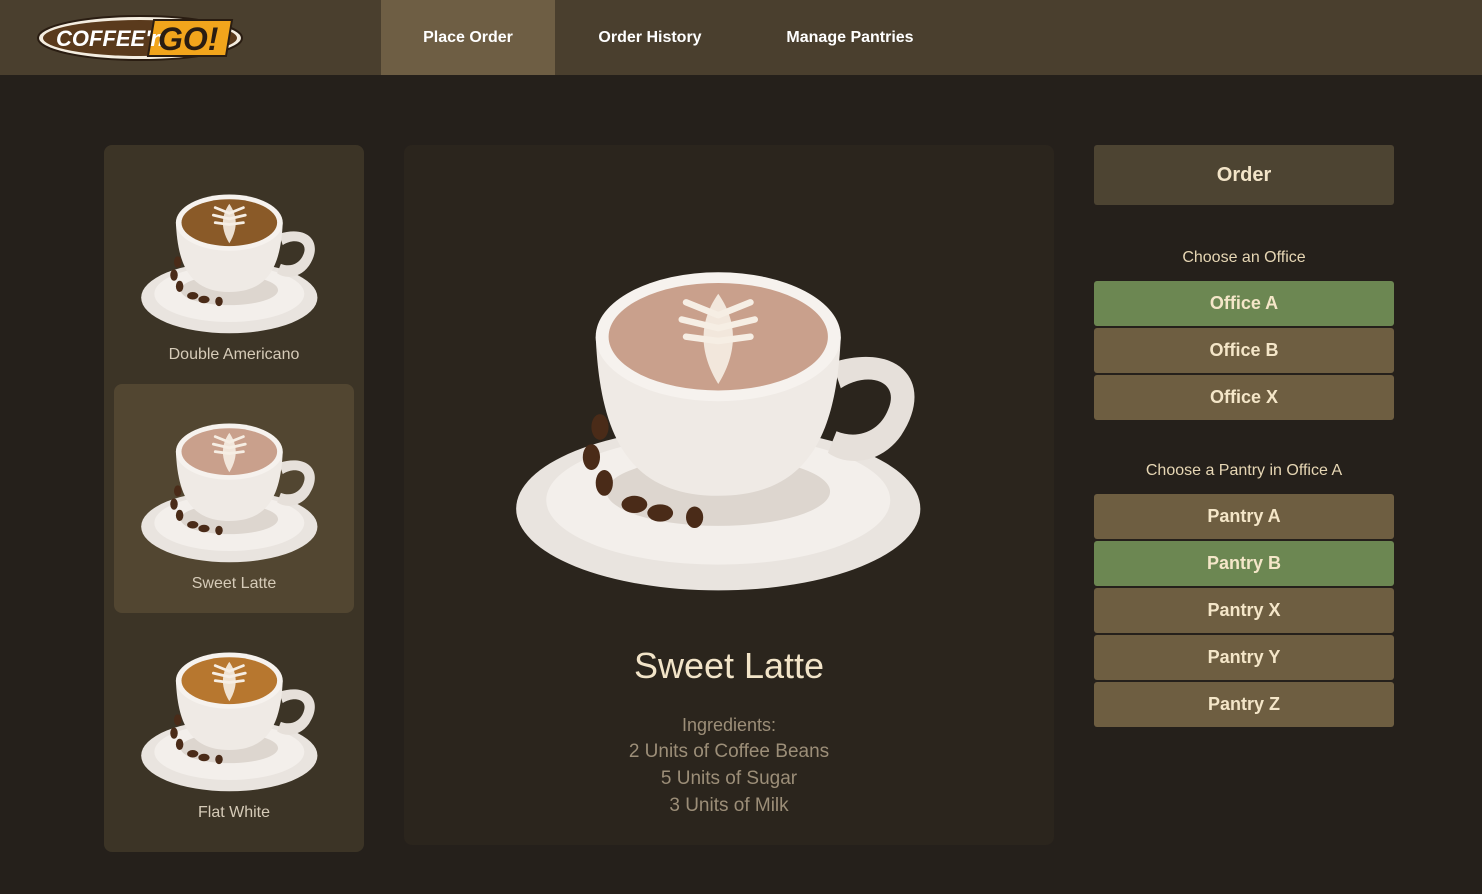 The width and height of the screenshot is (1482, 894). Describe the element at coordinates (229, 722) in the screenshot. I see `flat-white-image` at that location.